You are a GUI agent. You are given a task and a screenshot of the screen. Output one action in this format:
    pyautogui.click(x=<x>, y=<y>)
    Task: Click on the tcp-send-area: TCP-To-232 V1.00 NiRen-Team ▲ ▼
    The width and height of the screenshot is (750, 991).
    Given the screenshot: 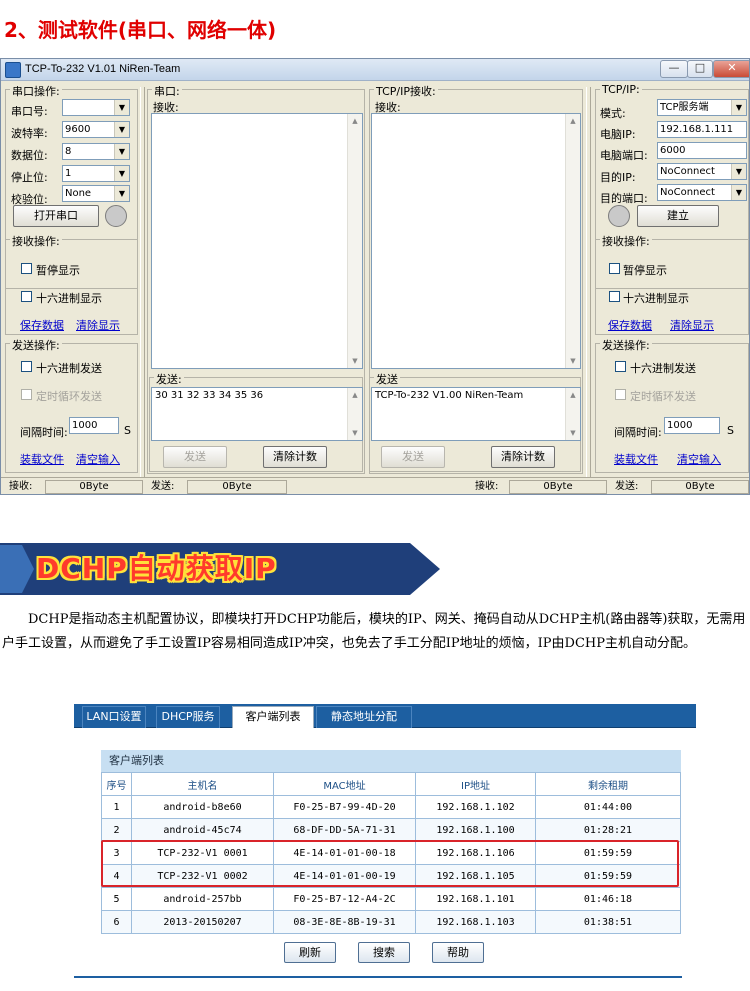 What is the action you would take?
    pyautogui.click(x=476, y=414)
    